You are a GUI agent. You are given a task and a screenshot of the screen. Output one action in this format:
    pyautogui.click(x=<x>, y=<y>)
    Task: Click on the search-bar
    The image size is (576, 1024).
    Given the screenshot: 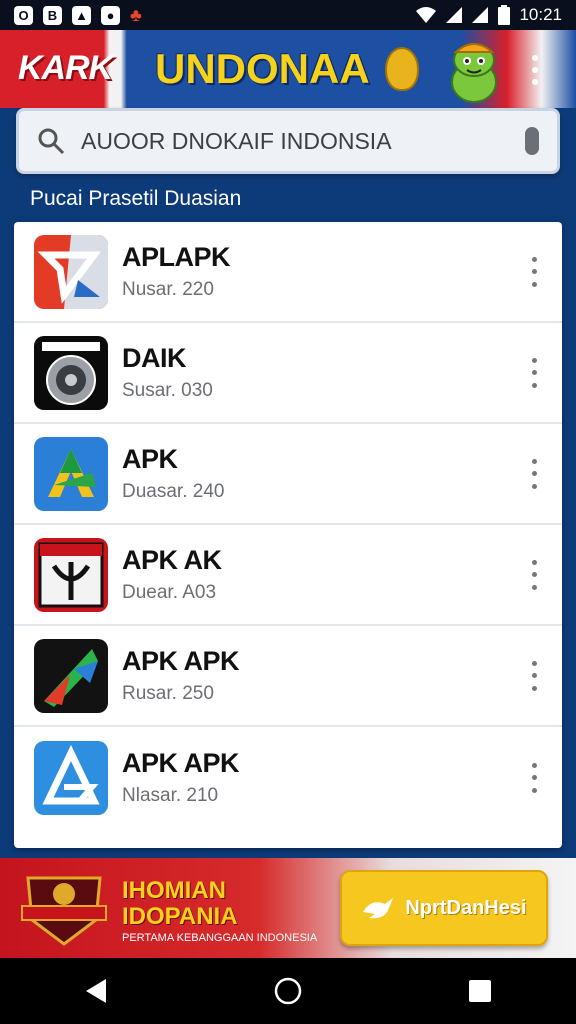 What is the action you would take?
    pyautogui.click(x=288, y=141)
    